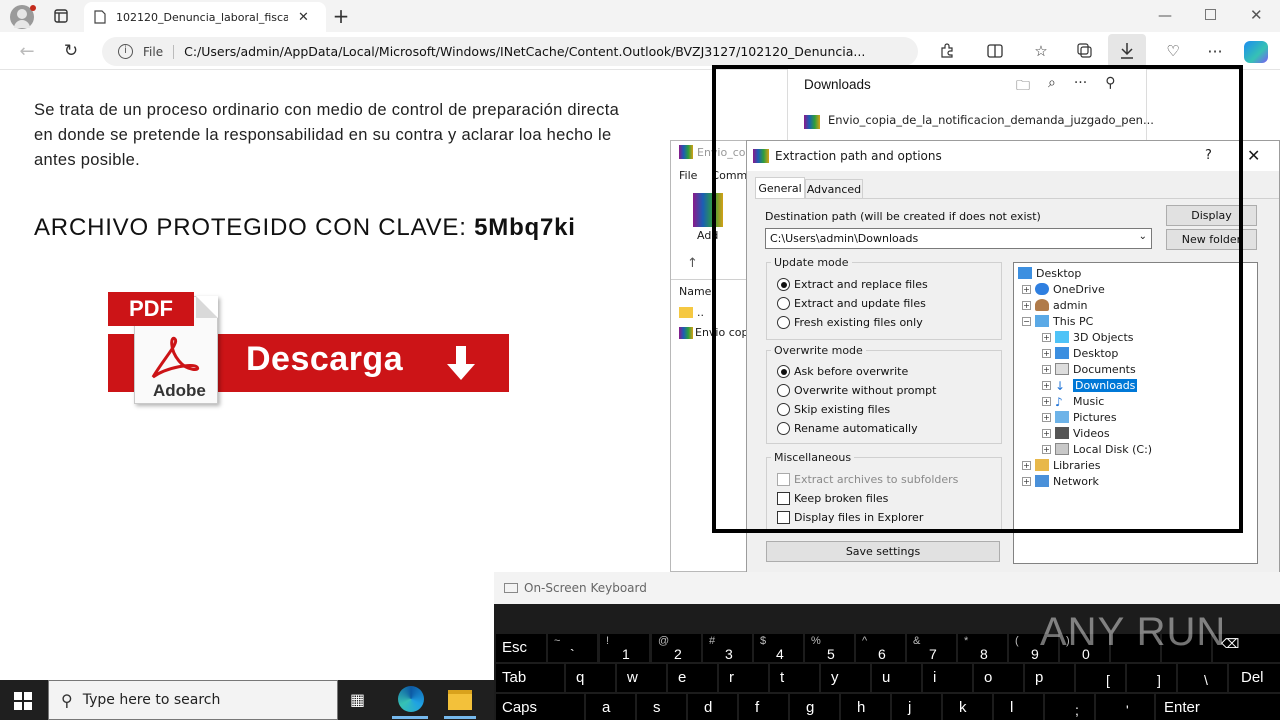 The height and width of the screenshot is (720, 1280). Describe the element at coordinates (887, 588) in the screenshot. I see `osk-titlebar: On-Screen Keyboard` at that location.